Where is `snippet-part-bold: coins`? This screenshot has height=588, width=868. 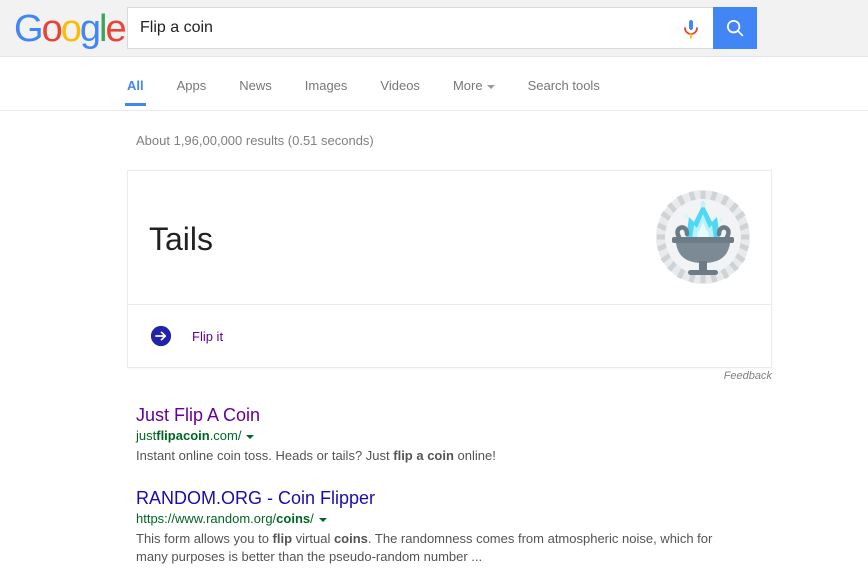 snippet-part-bold: coins is located at coordinates (350, 538).